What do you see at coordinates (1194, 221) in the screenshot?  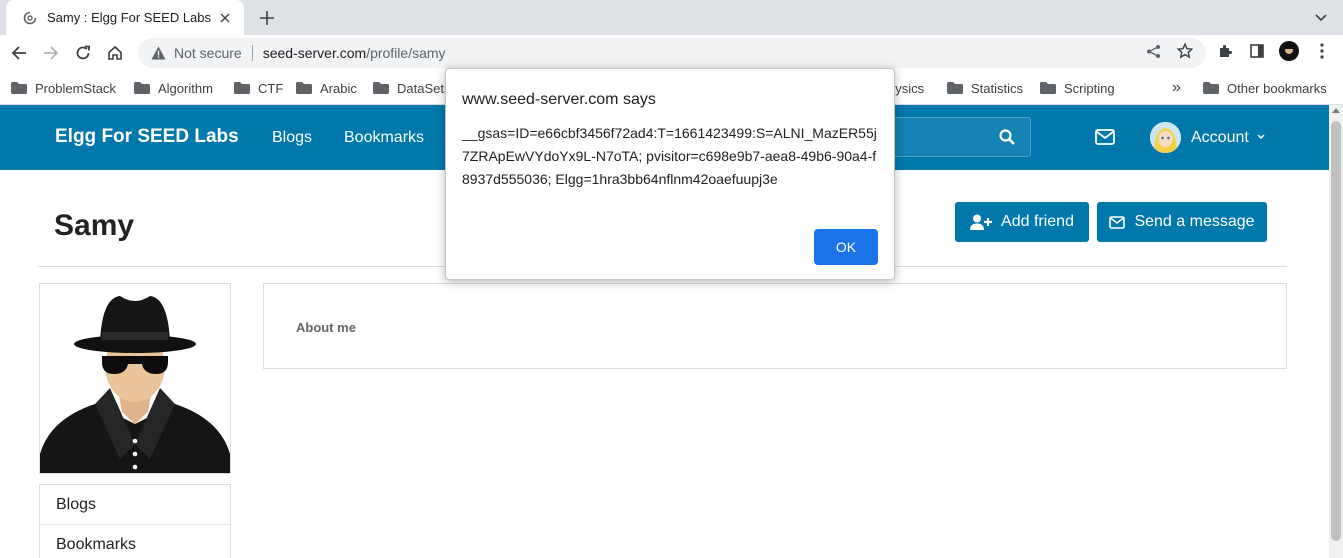 I see `send-message-label: Send a message` at bounding box center [1194, 221].